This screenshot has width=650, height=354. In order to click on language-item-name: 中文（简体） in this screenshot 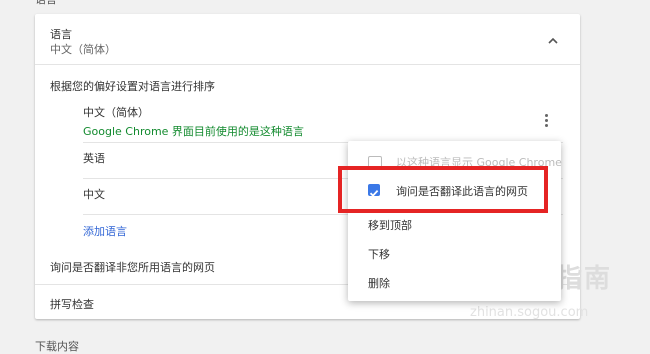, I will do `click(116, 112)`.